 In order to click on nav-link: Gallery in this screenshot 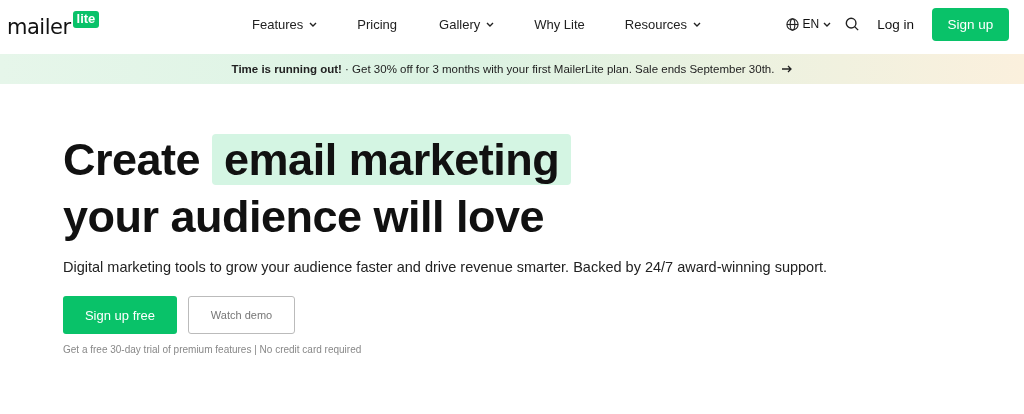, I will do `click(467, 24)`.